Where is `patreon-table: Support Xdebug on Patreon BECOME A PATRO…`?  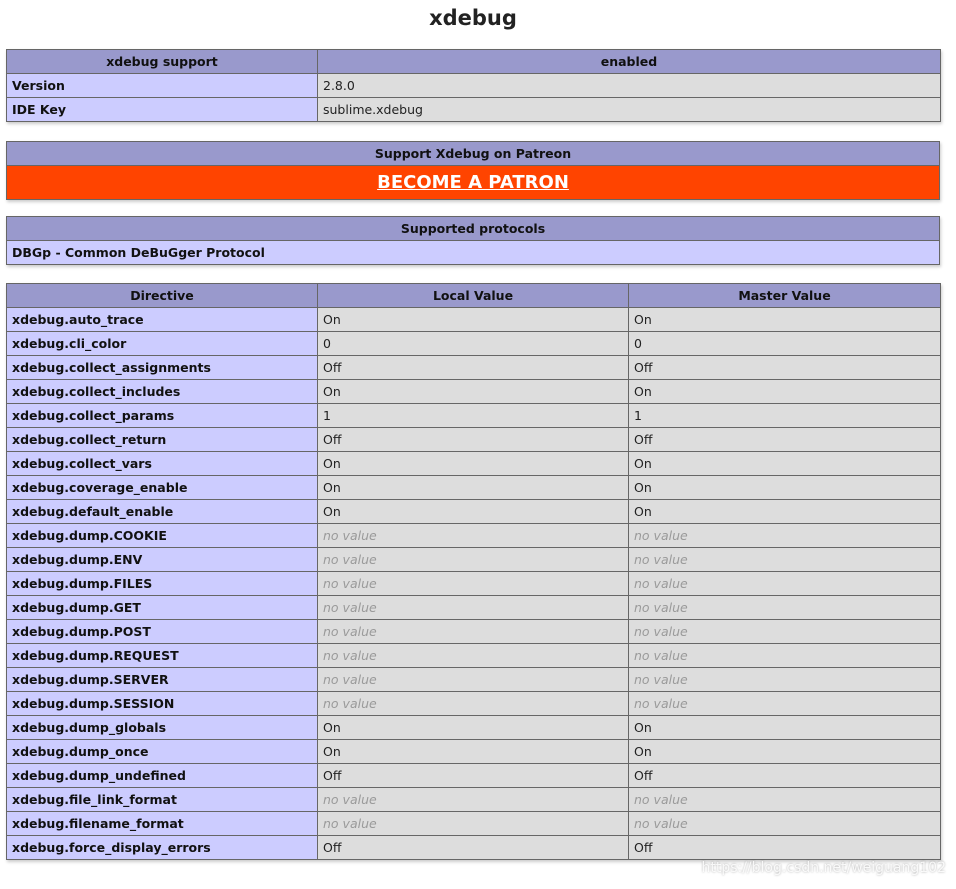
patreon-table: Support Xdebug on Patreon BECOME A PATRO… is located at coordinates (473, 170).